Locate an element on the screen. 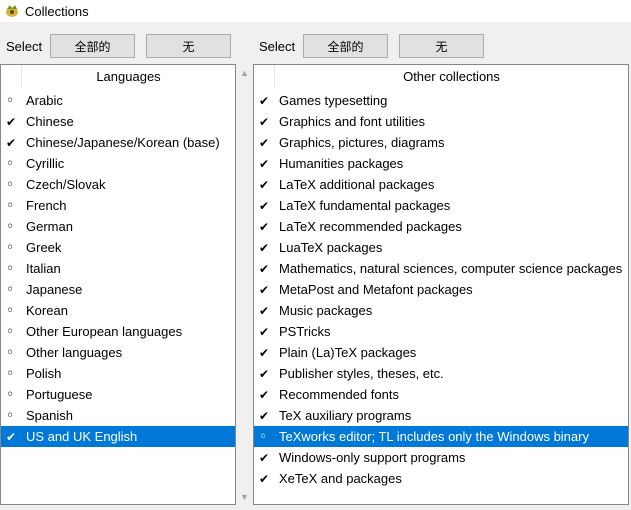  select-all-collections-button: 全部的 is located at coordinates (345, 46).